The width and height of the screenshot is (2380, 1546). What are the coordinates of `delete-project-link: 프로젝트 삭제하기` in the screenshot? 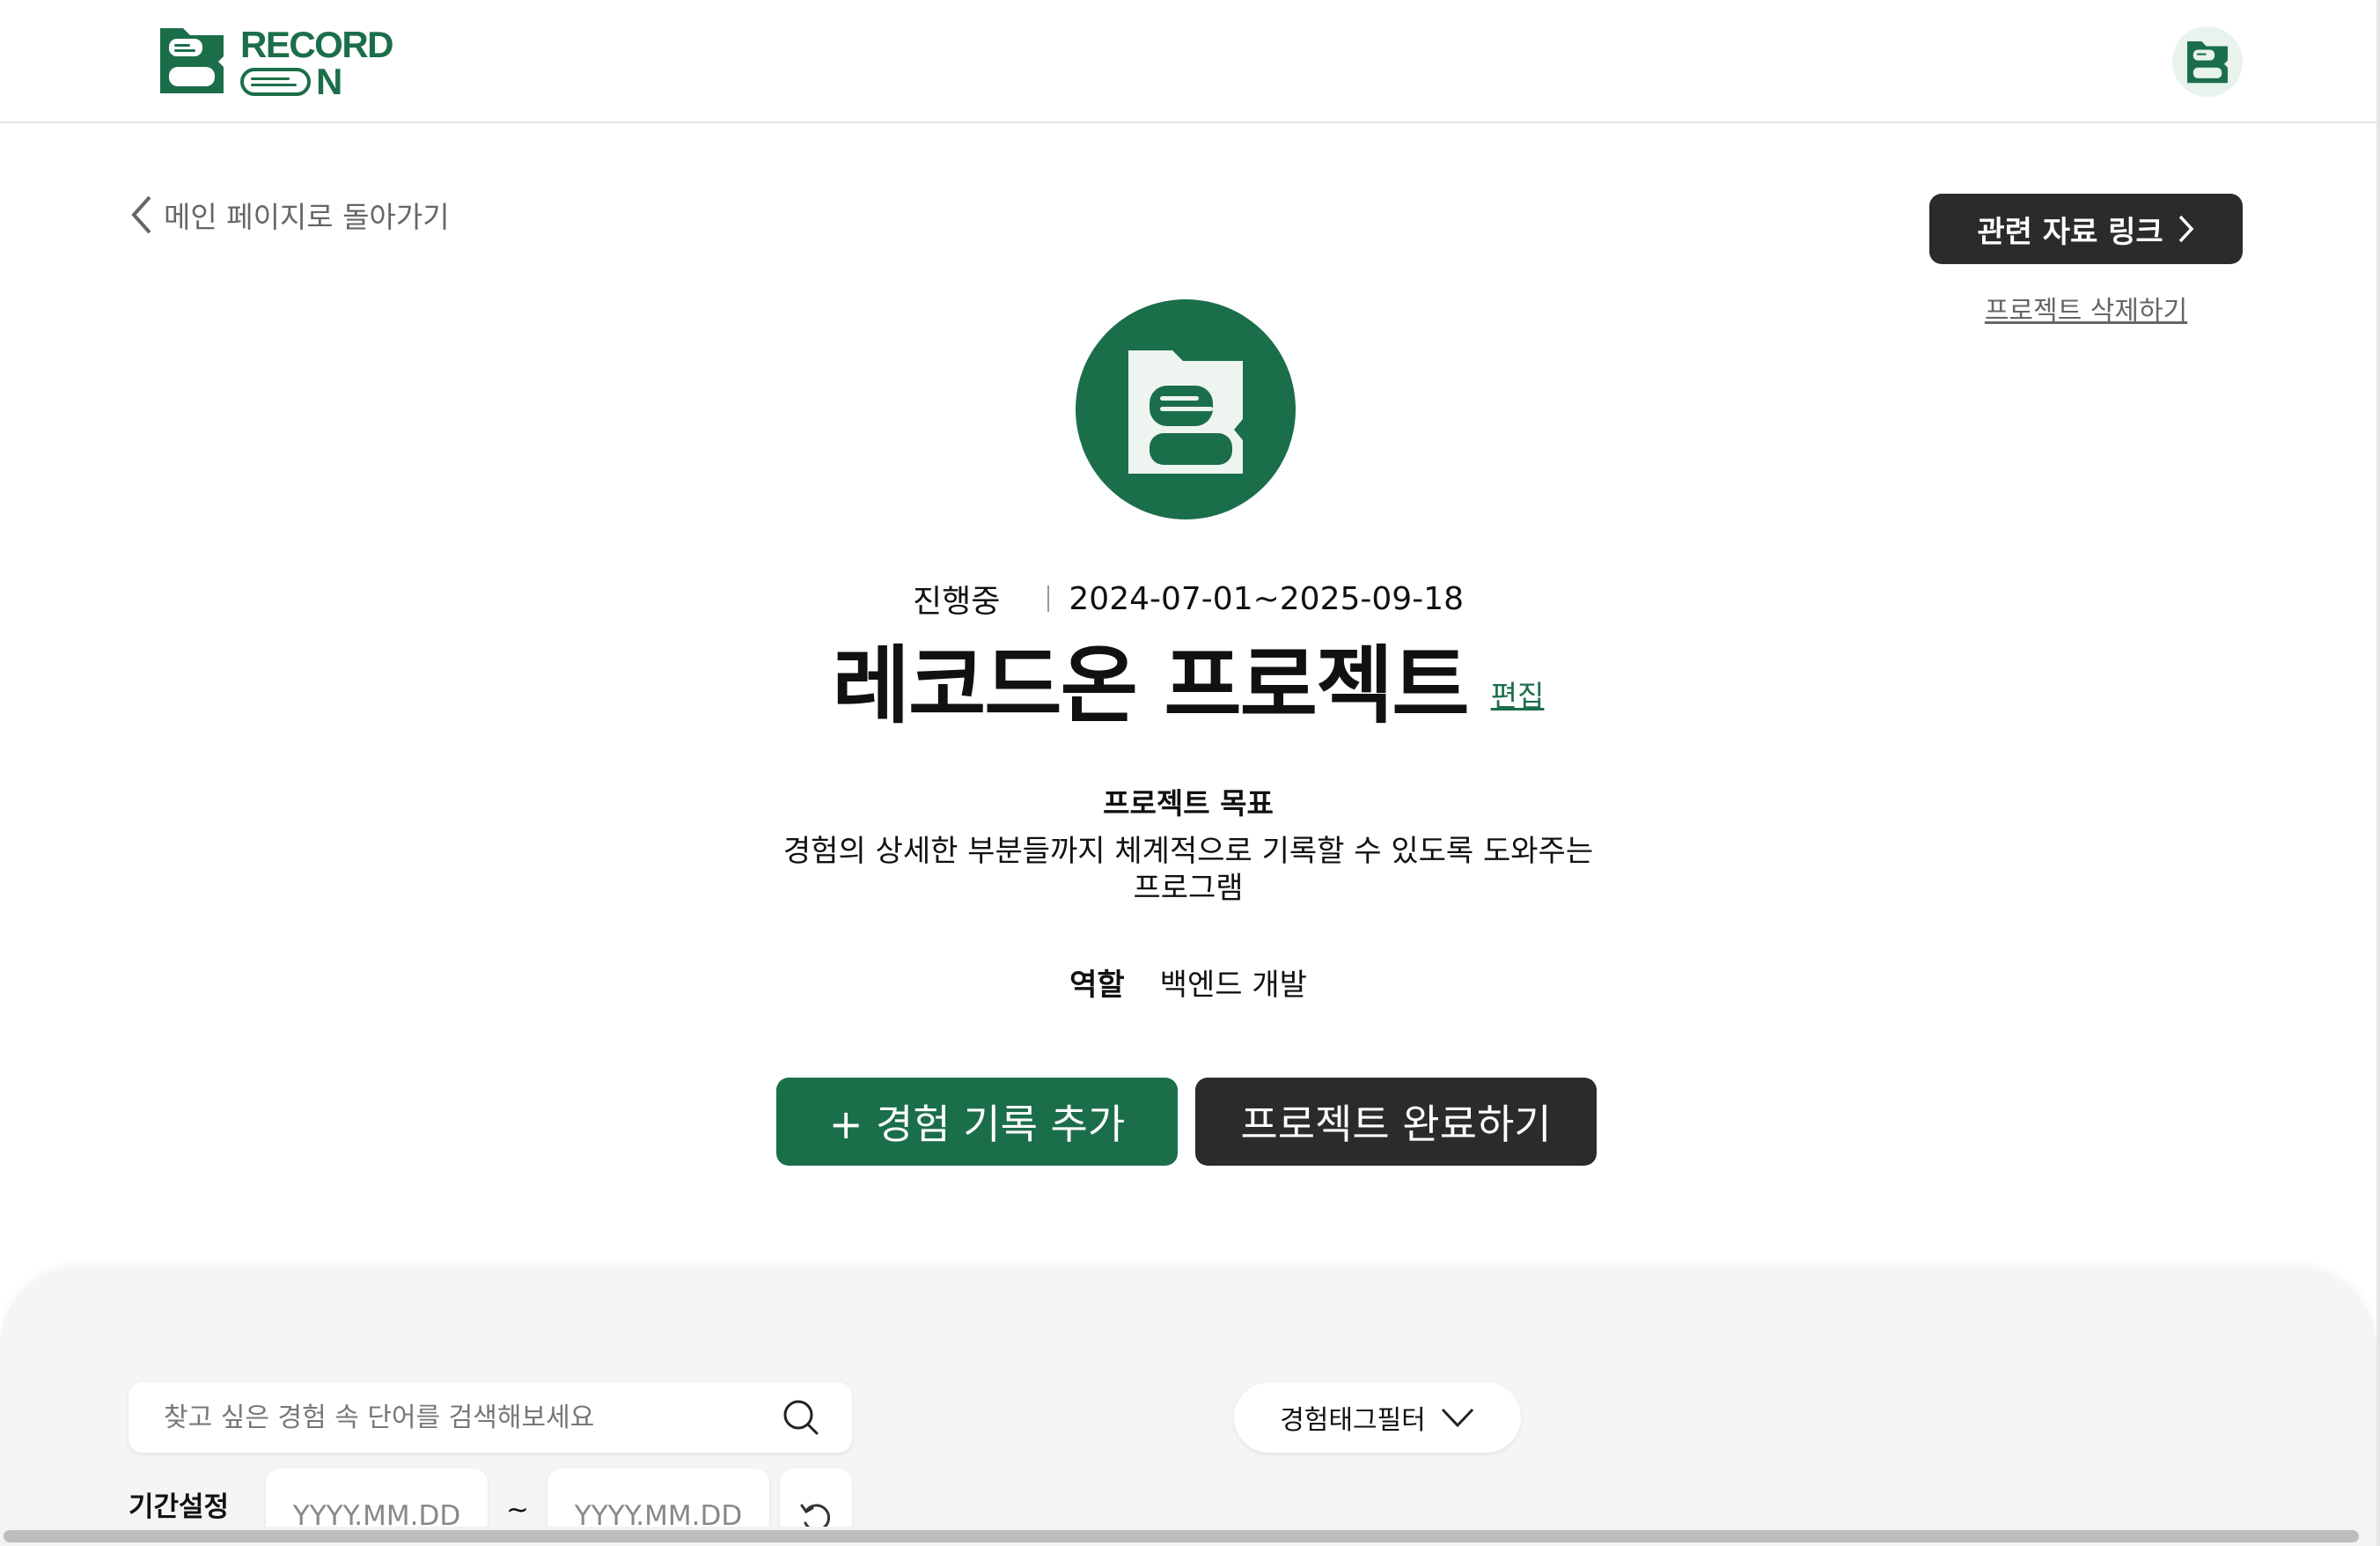 It's located at (2086, 308).